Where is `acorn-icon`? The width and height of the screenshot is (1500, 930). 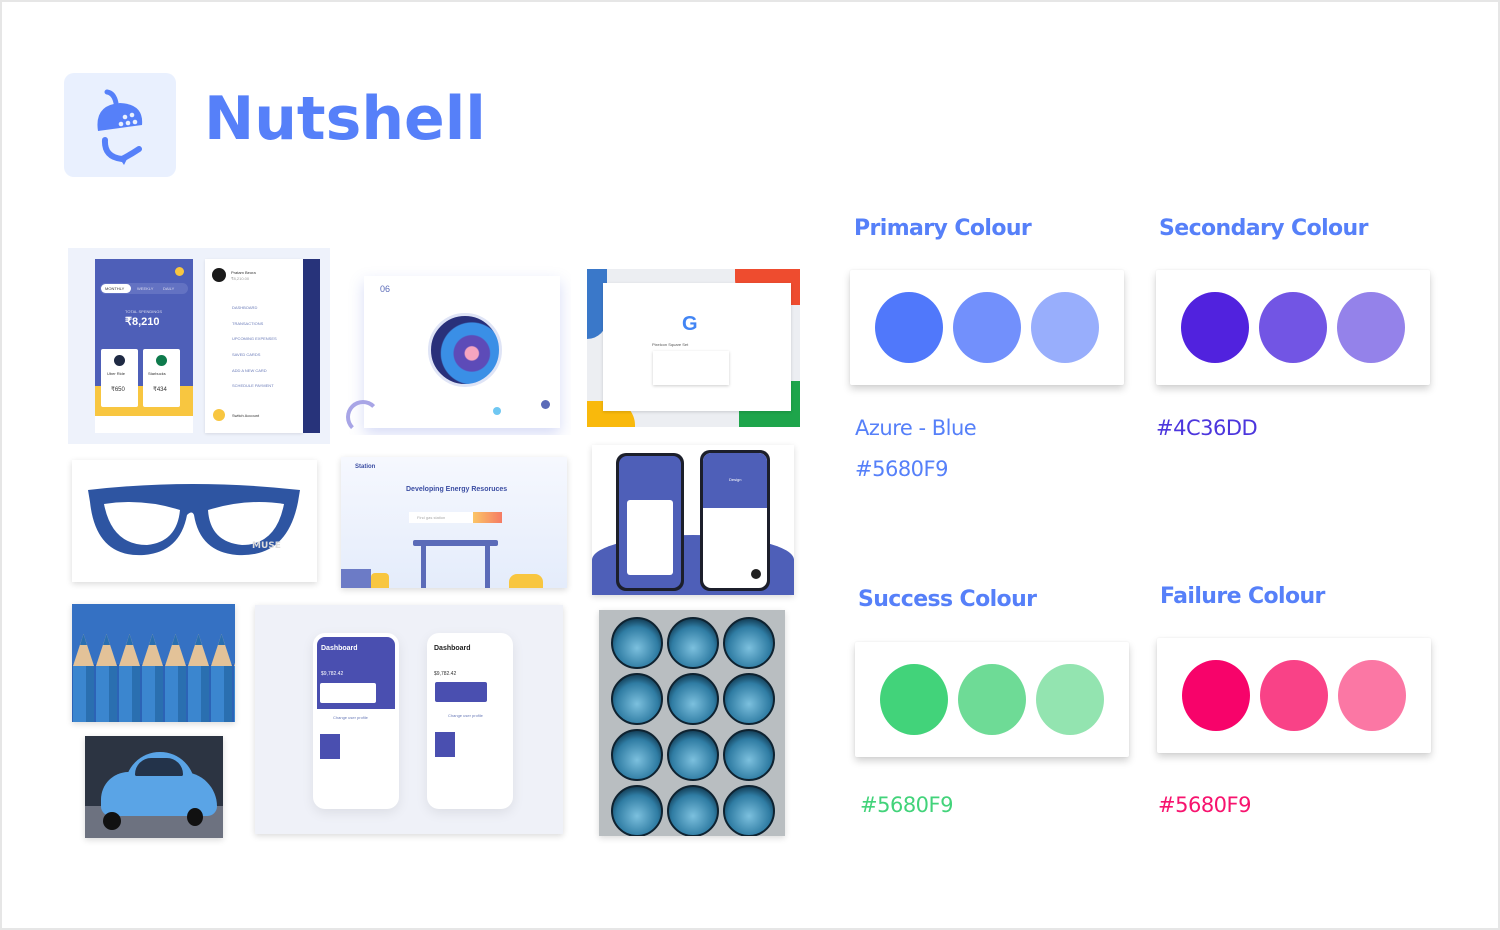
acorn-icon is located at coordinates (120, 127).